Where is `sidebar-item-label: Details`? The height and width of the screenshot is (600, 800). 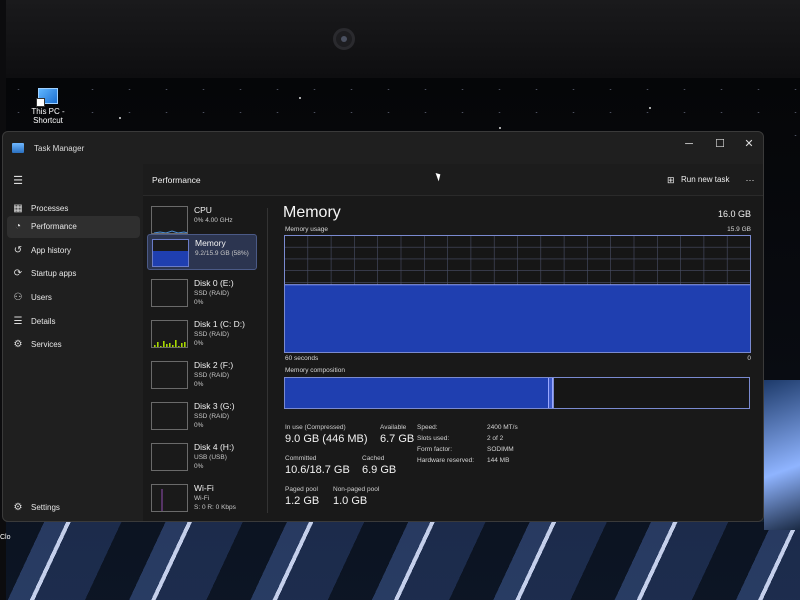
sidebar-item-label: Details is located at coordinates (43, 321).